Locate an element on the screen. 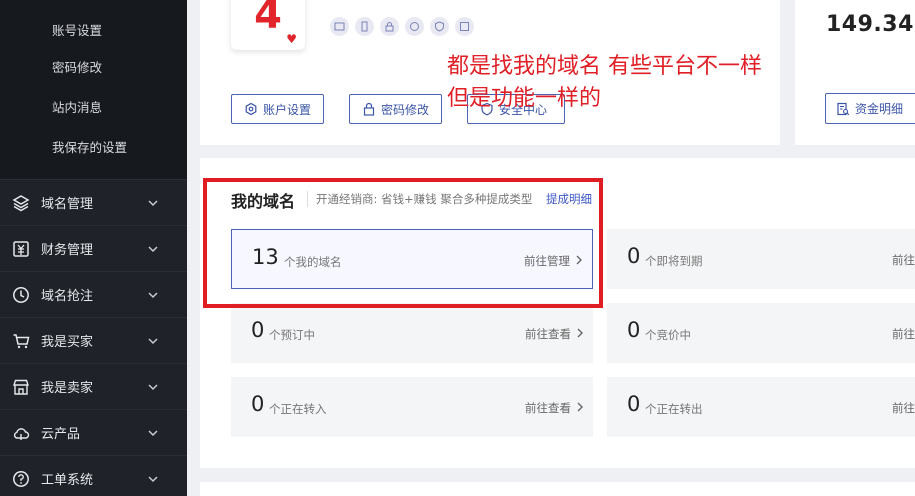 The height and width of the screenshot is (496, 915). phone-verify-icon is located at coordinates (364, 26).